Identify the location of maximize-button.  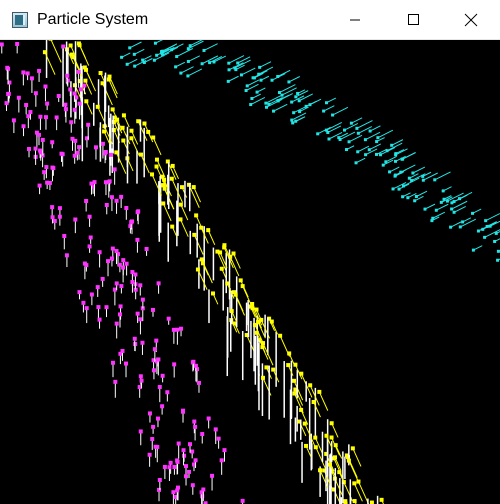
(413, 20).